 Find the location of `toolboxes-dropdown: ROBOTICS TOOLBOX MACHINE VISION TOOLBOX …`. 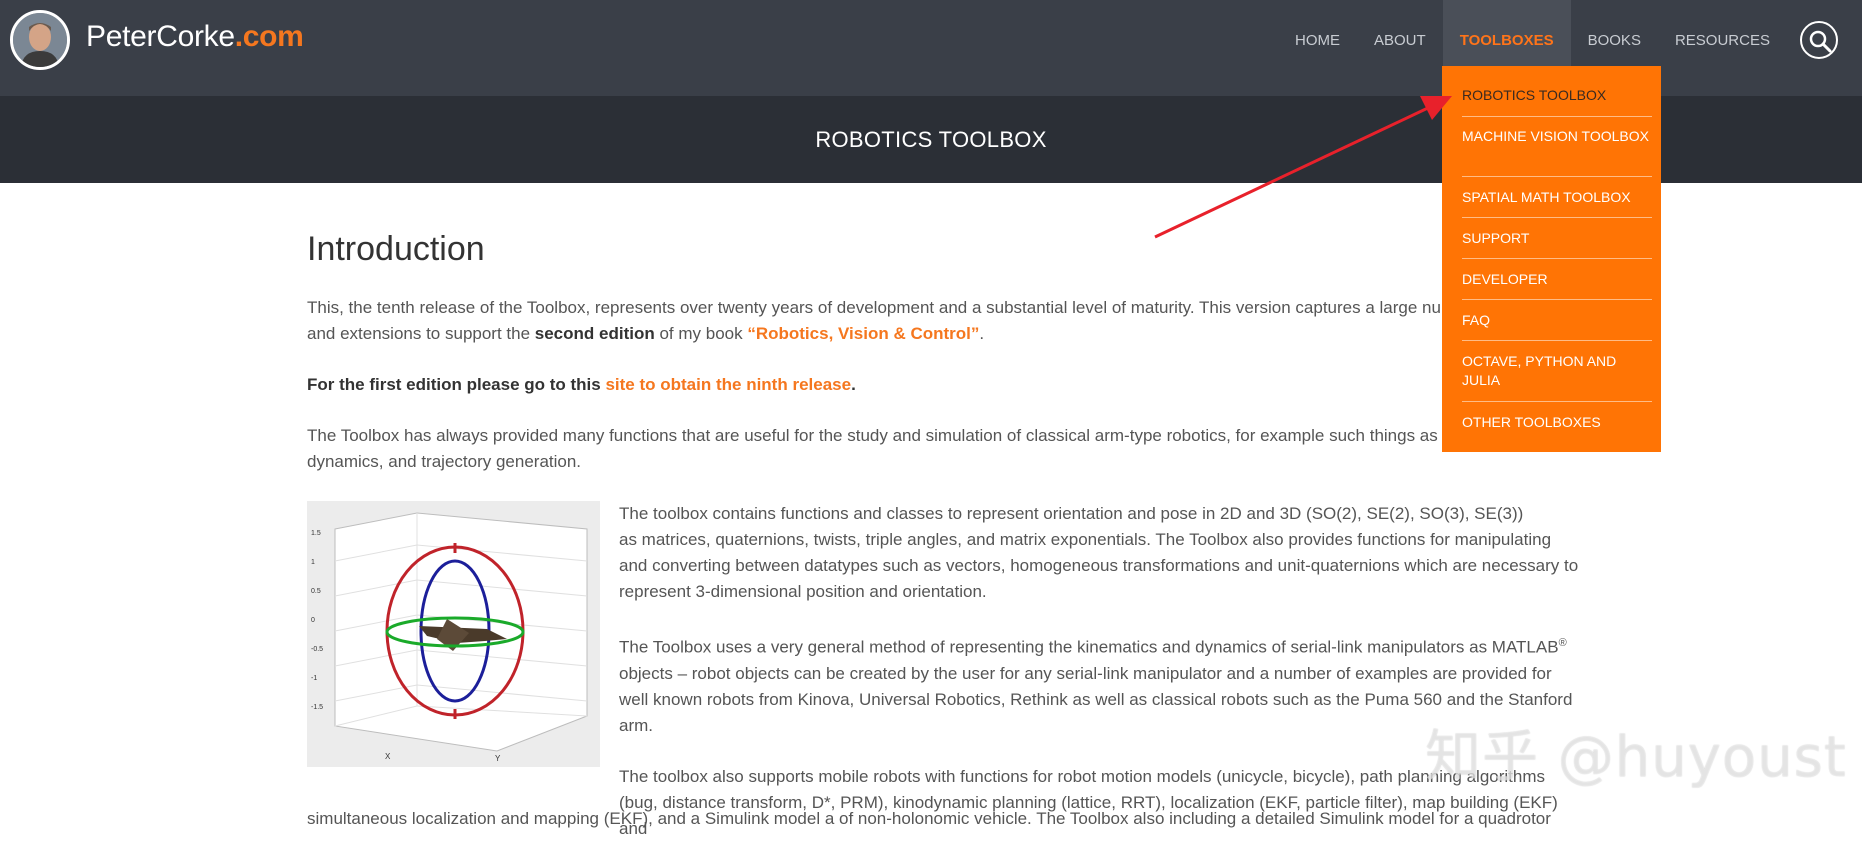

toolboxes-dropdown: ROBOTICS TOOLBOX MACHINE VISION TOOLBOX … is located at coordinates (1551, 259).